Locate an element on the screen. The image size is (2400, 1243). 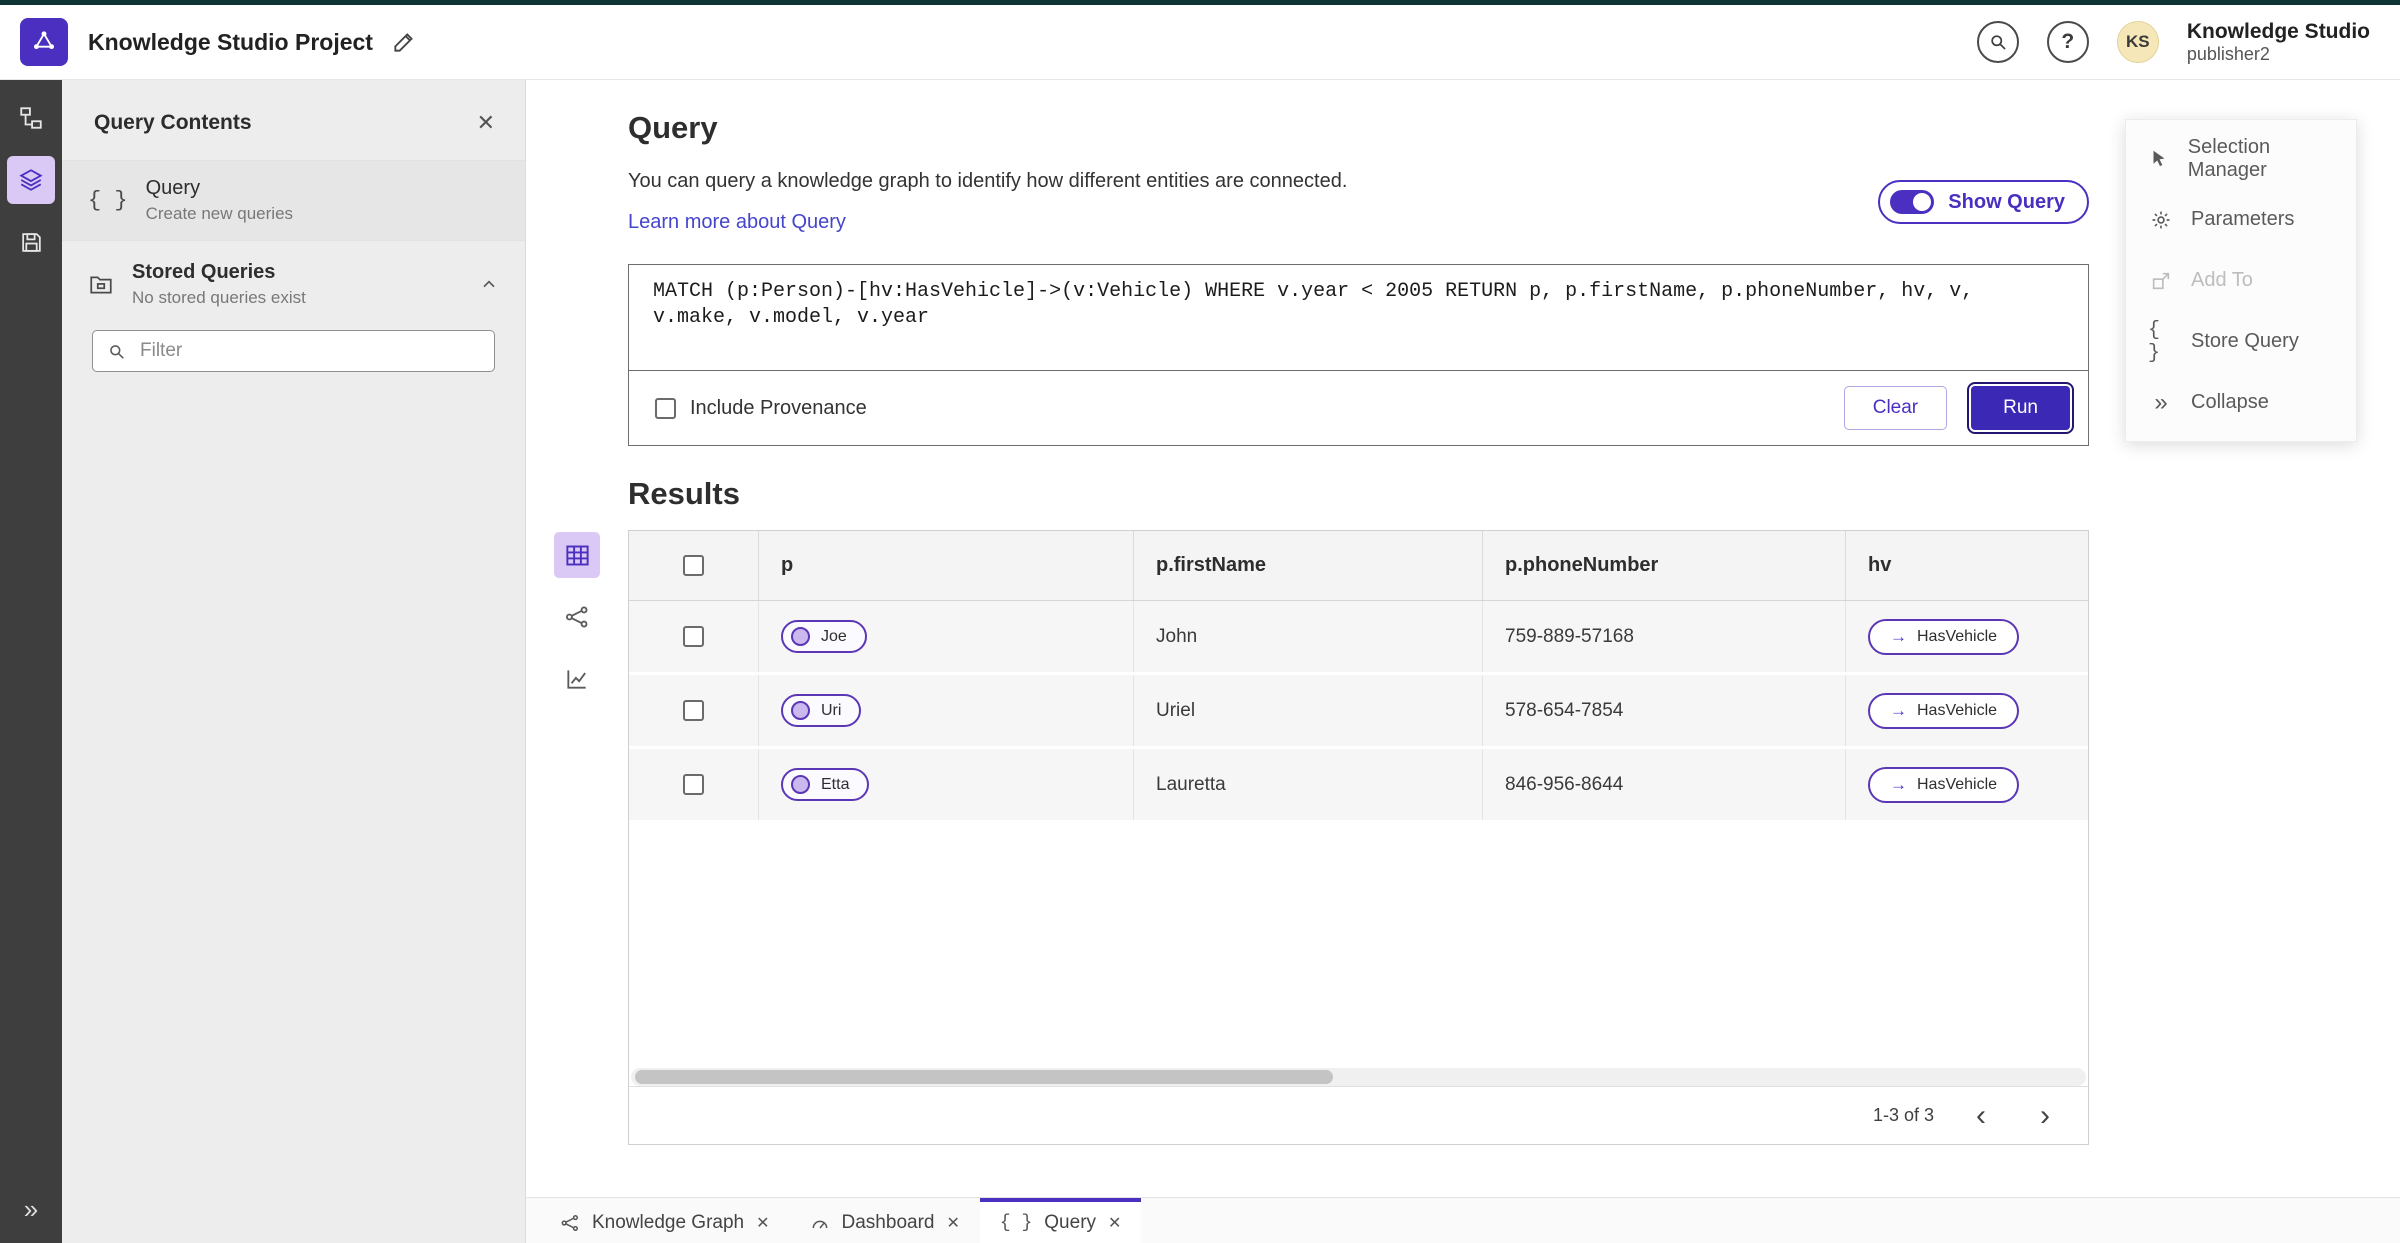
learn-more-link: Learn more about Query is located at coordinates (987, 222).